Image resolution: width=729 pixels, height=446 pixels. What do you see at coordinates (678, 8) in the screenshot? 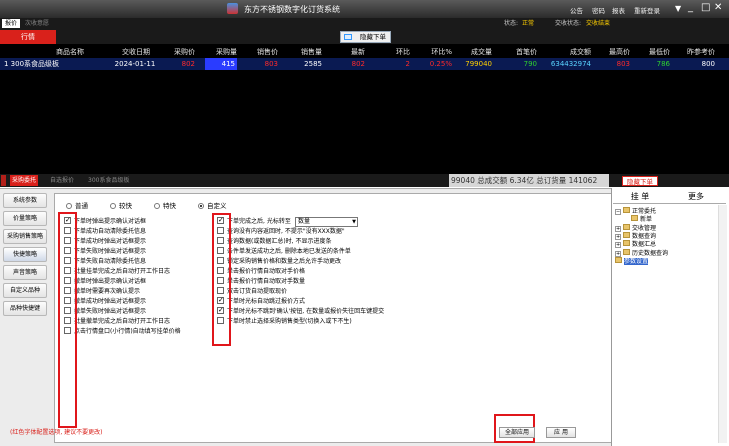
I see `dropdown-icon: ▼` at bounding box center [678, 8].